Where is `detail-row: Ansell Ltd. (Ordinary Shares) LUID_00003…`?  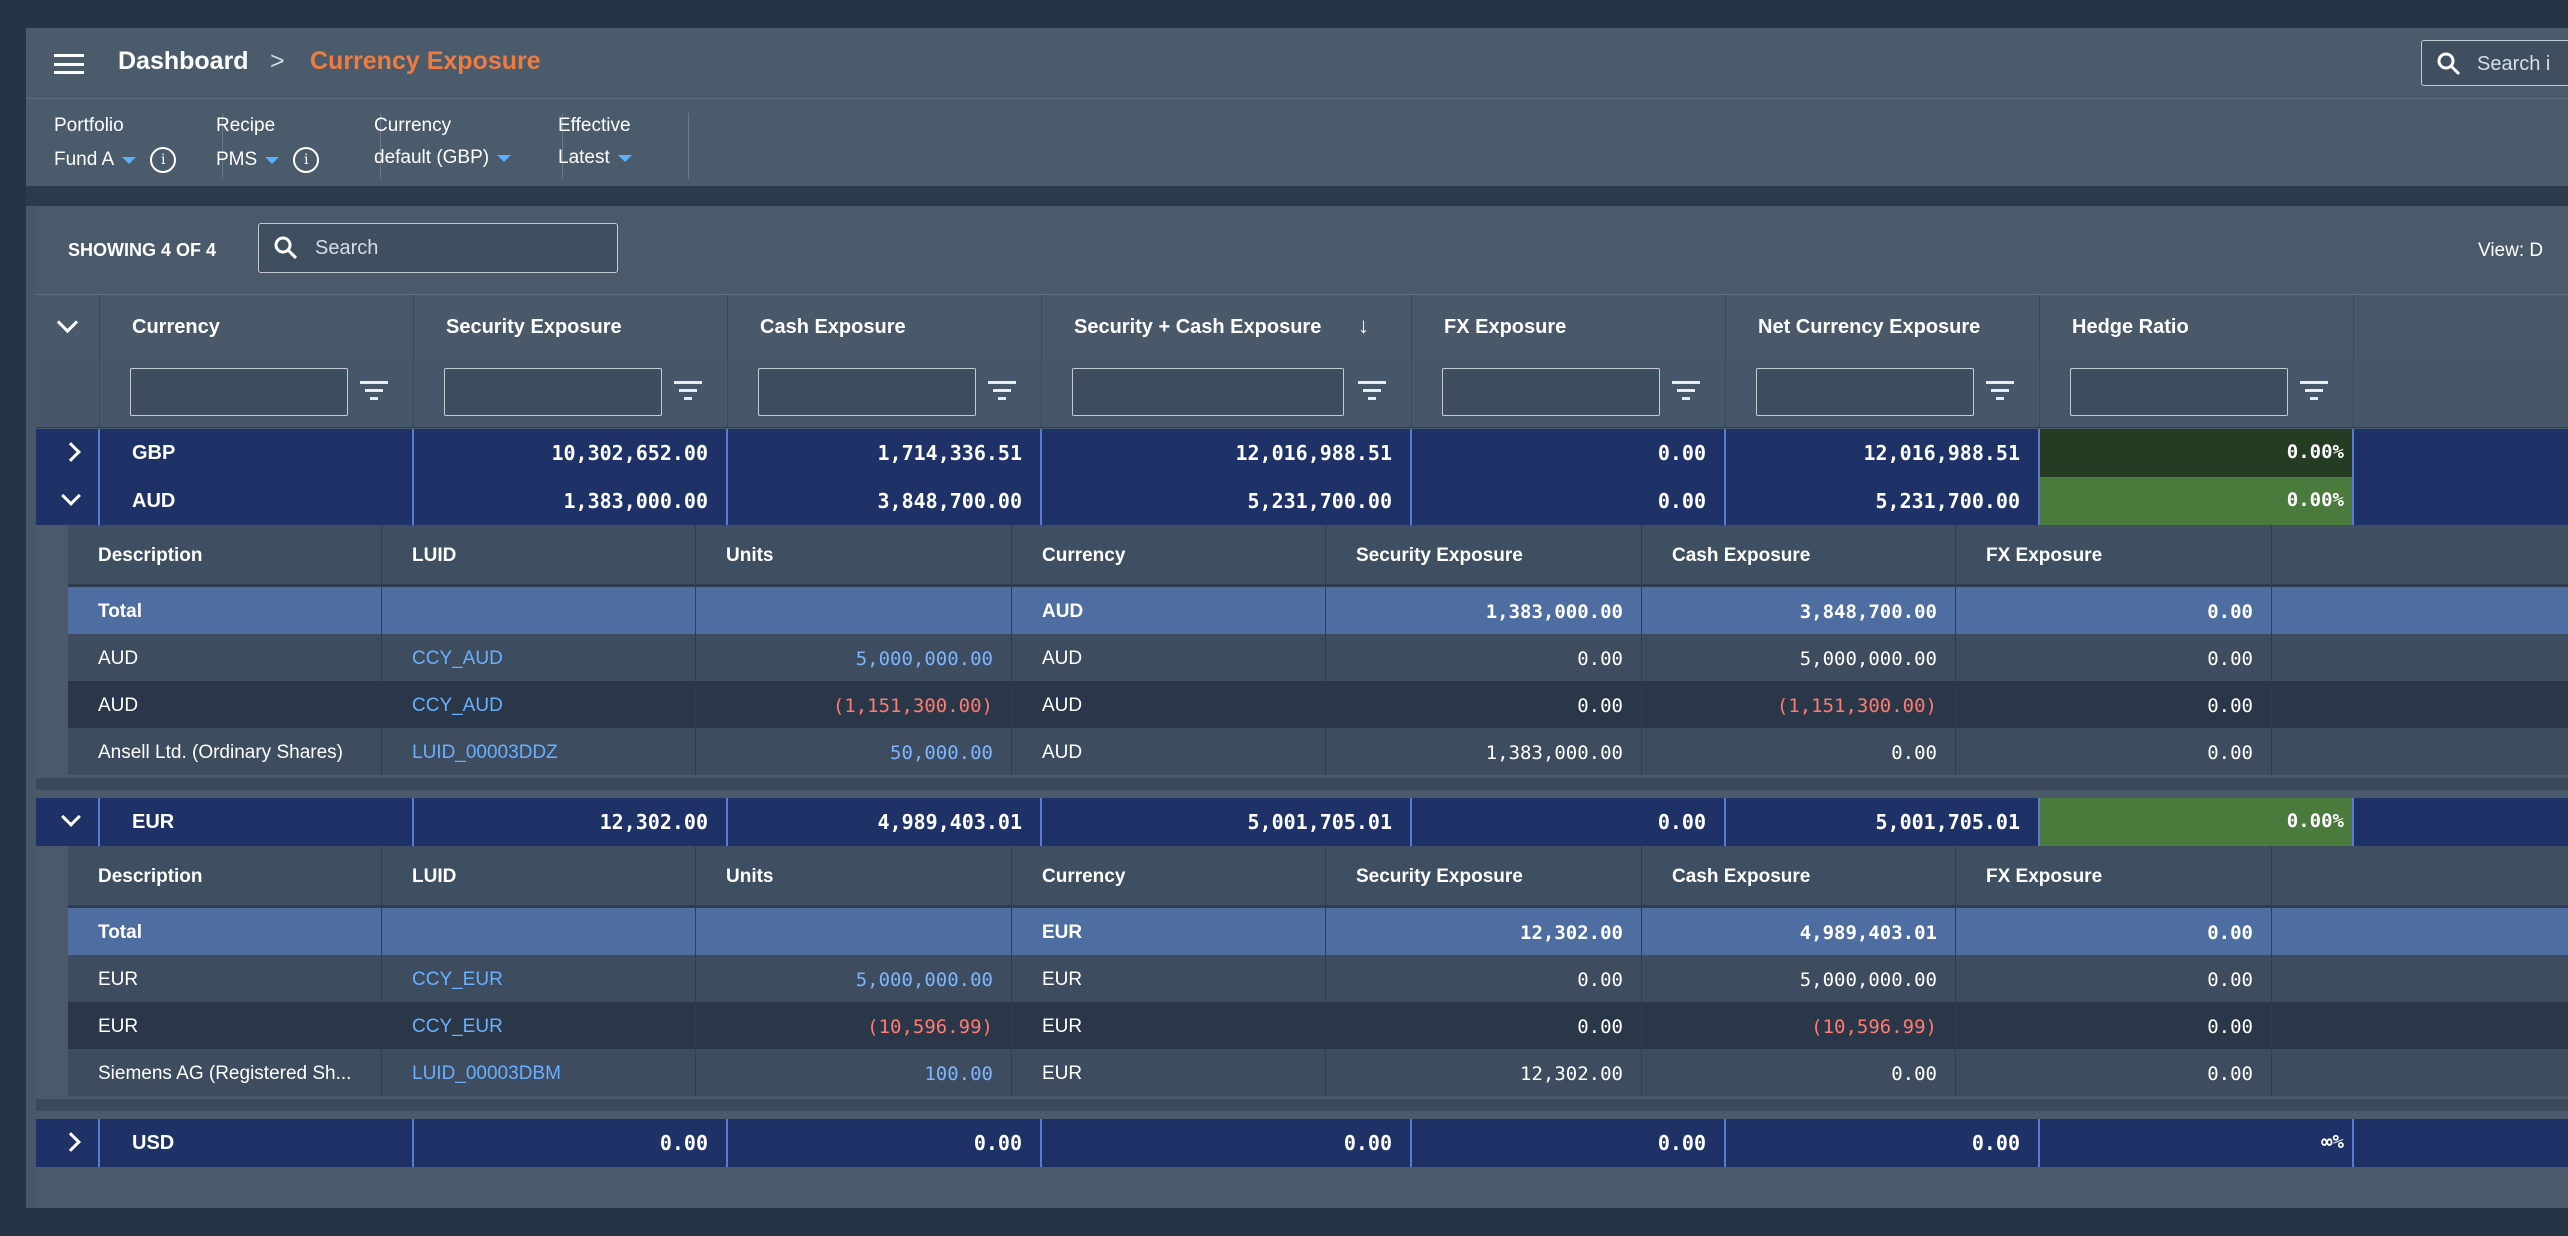
detail-row: Ansell Ltd. (Ordinary Shares) LUID_00003… is located at coordinates (1318, 751).